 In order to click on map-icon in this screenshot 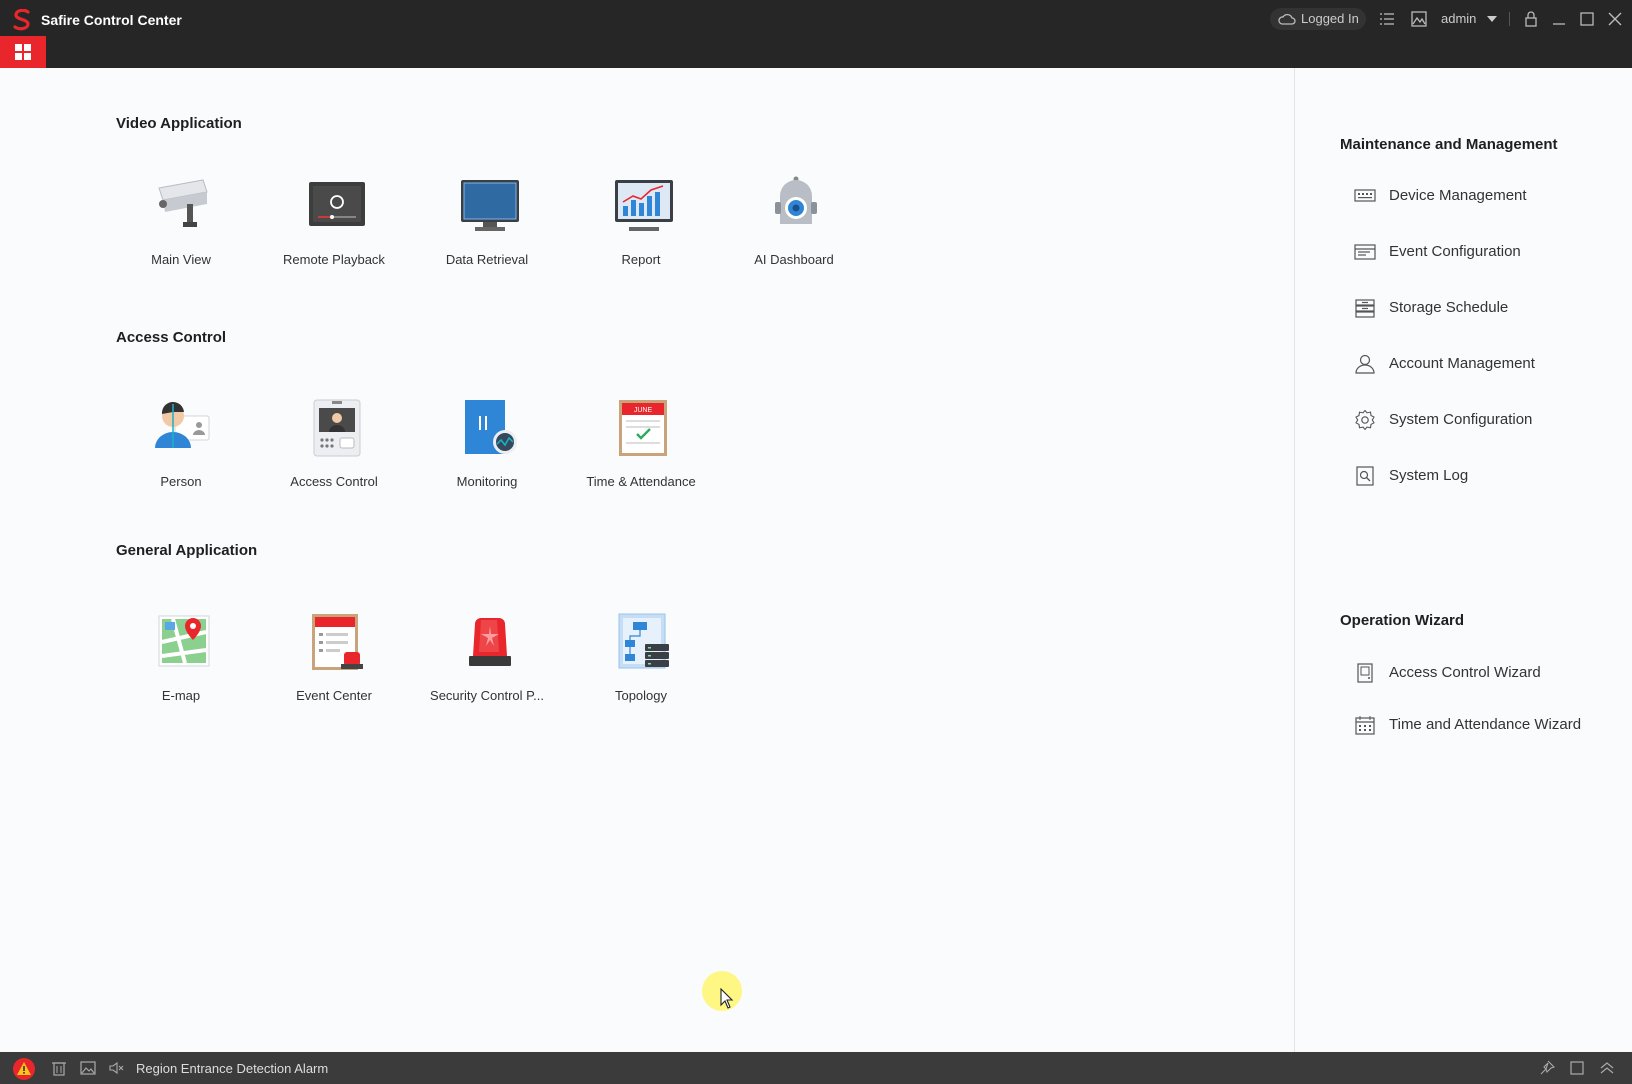, I will do `click(184, 641)`.